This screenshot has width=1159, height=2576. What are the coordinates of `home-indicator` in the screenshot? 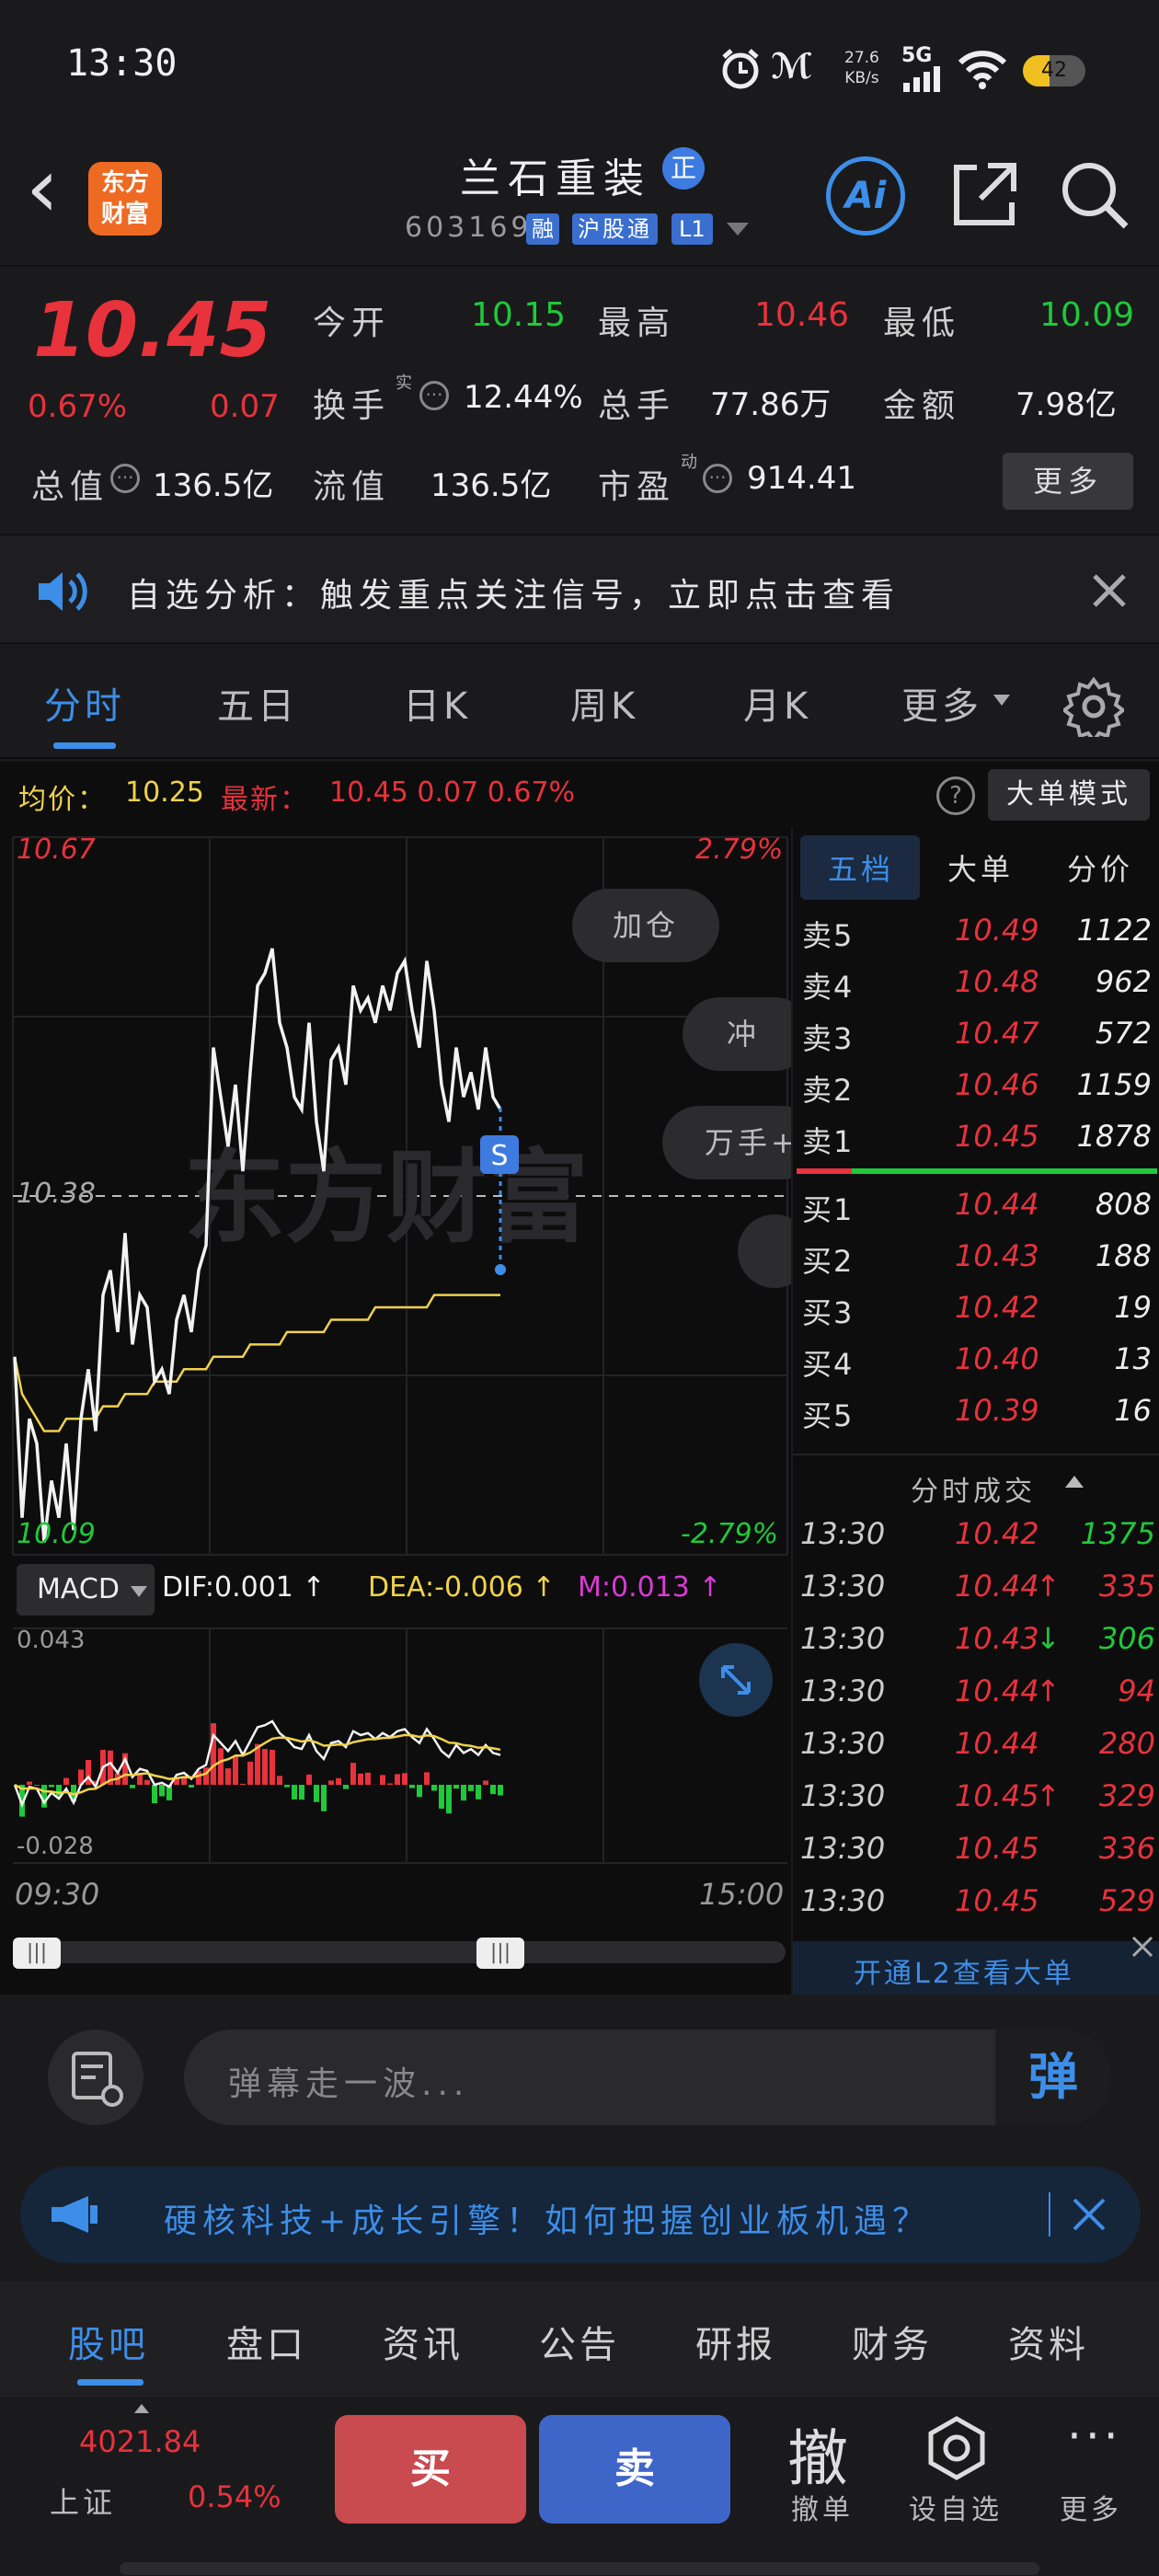 It's located at (579, 2568).